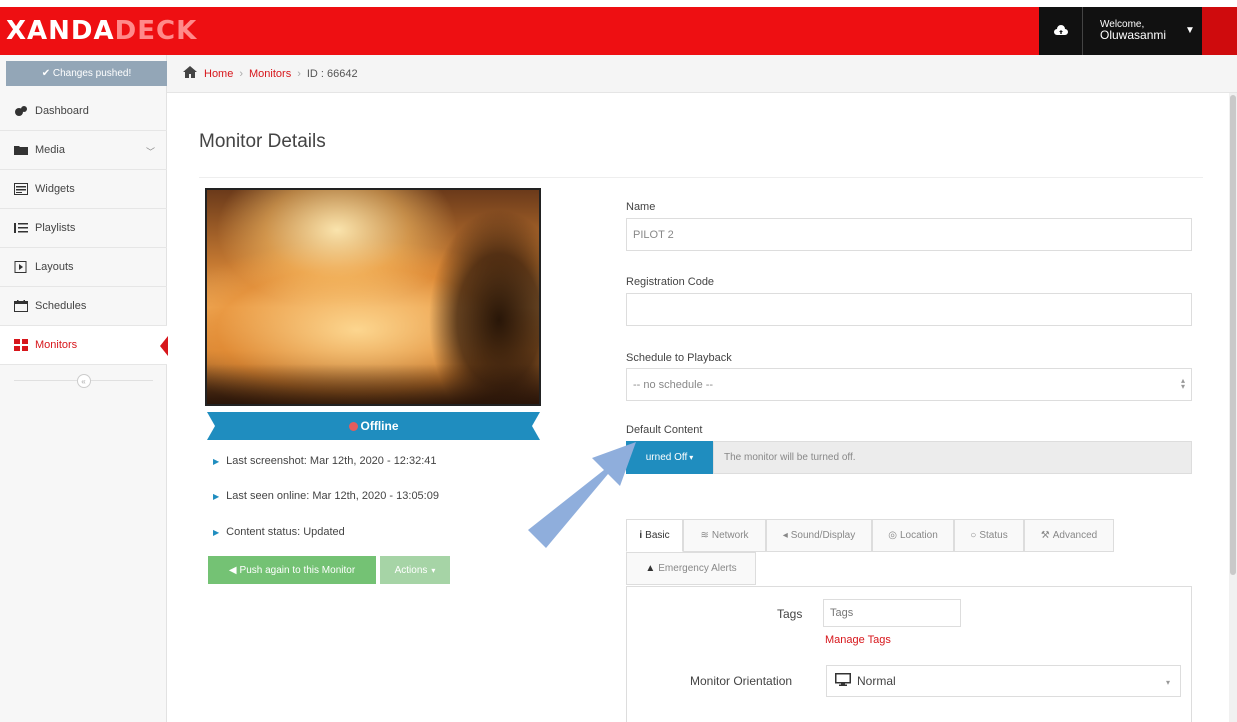 The width and height of the screenshot is (1237, 722). I want to click on default-content-message: The monitor will be turned off., so click(952, 457).